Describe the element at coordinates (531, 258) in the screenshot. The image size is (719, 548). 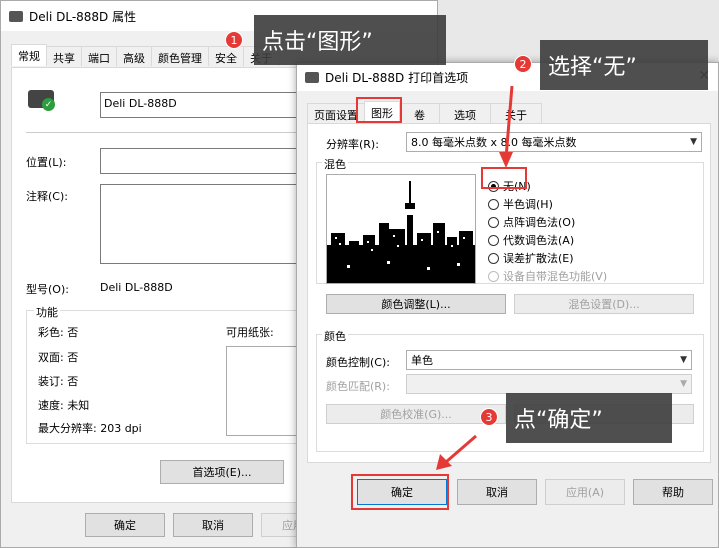
I see `dither-error-diffusion-radio: 误差扩散法(E)` at that location.